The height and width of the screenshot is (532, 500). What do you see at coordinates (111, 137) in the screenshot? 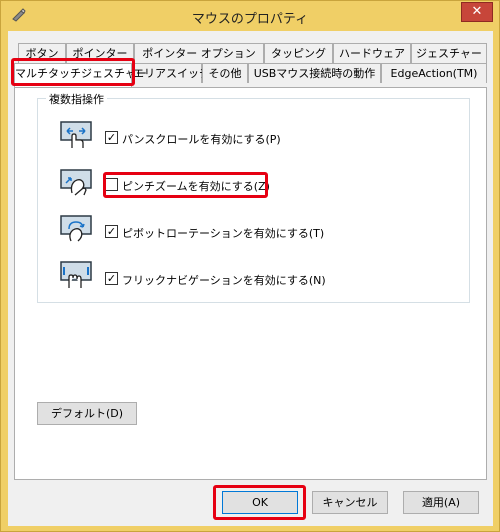
I see `pan-scroll-checkbox: ✓` at bounding box center [111, 137].